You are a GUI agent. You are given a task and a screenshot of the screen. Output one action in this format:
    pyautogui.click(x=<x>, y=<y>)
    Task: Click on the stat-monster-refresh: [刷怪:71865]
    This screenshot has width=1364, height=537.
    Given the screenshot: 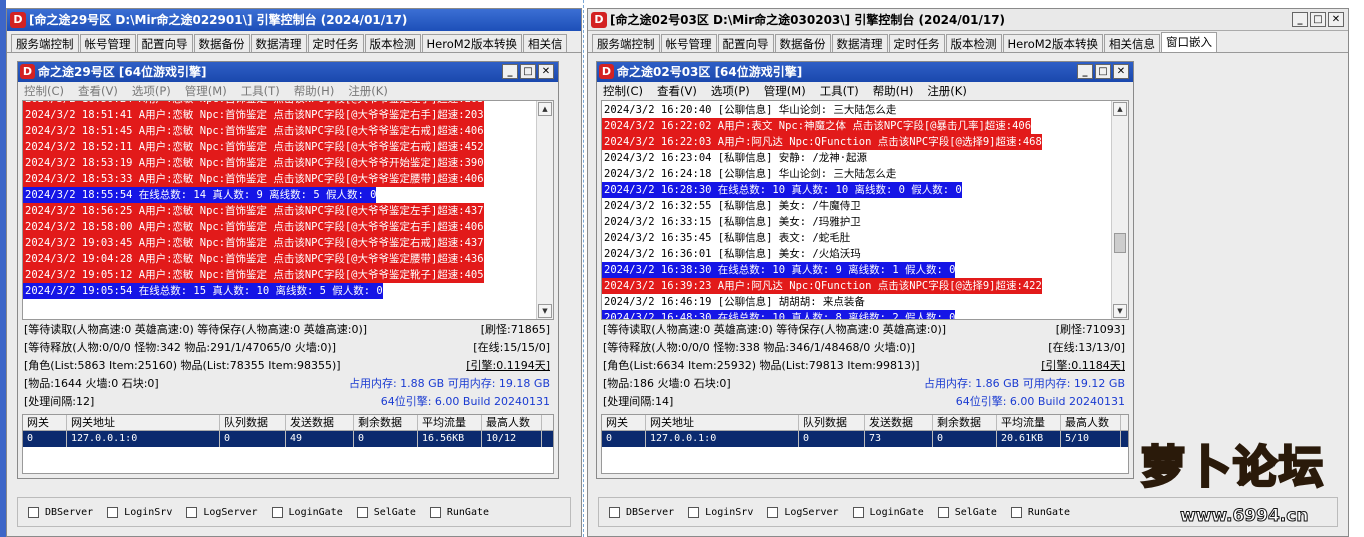 What is the action you would take?
    pyautogui.click(x=515, y=329)
    